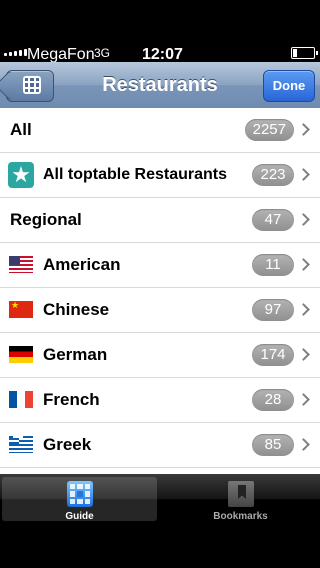 The width and height of the screenshot is (320, 568). Describe the element at coordinates (160, 31) in the screenshot. I see `status-bar: MegaFon 3G 12:07` at that location.